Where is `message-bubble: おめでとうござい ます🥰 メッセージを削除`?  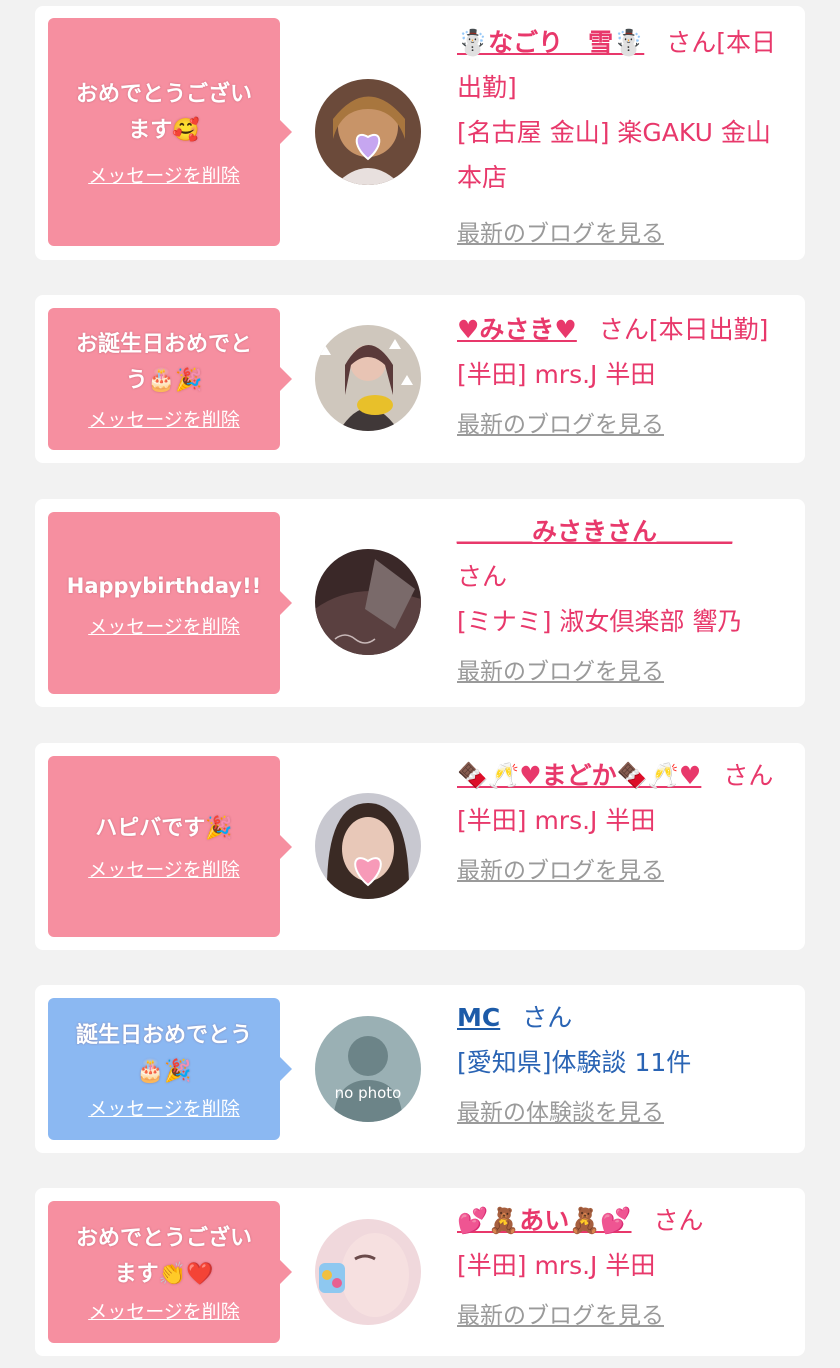 message-bubble: おめでとうござい ます🥰 メッセージを削除 is located at coordinates (170, 132).